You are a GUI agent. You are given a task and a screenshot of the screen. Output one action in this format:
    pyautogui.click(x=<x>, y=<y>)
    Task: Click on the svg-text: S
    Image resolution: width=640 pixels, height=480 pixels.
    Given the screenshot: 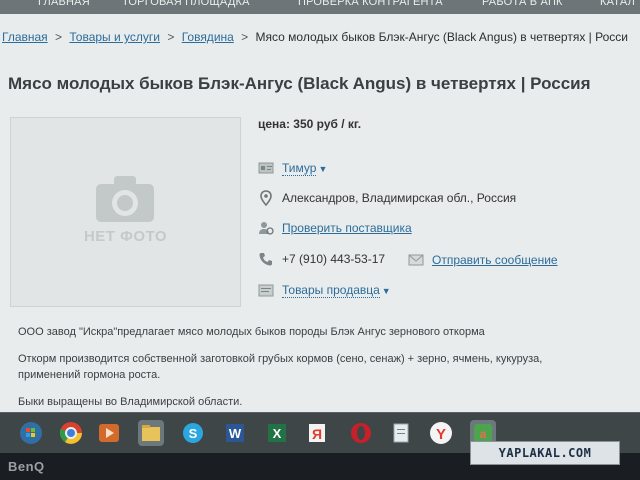 What is the action you would take?
    pyautogui.click(x=193, y=433)
    